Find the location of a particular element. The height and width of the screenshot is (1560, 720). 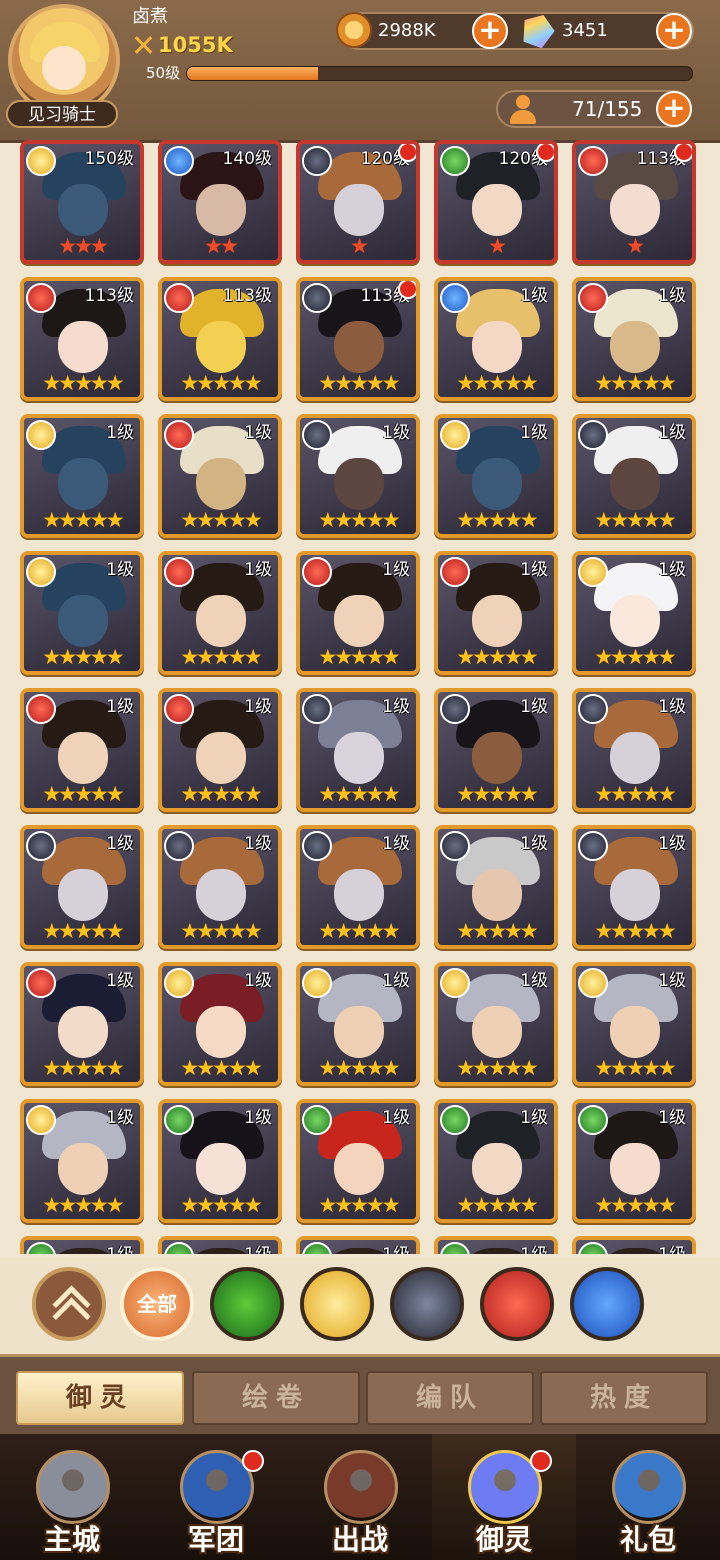

filter-dark-element-icon is located at coordinates (427, 1304).